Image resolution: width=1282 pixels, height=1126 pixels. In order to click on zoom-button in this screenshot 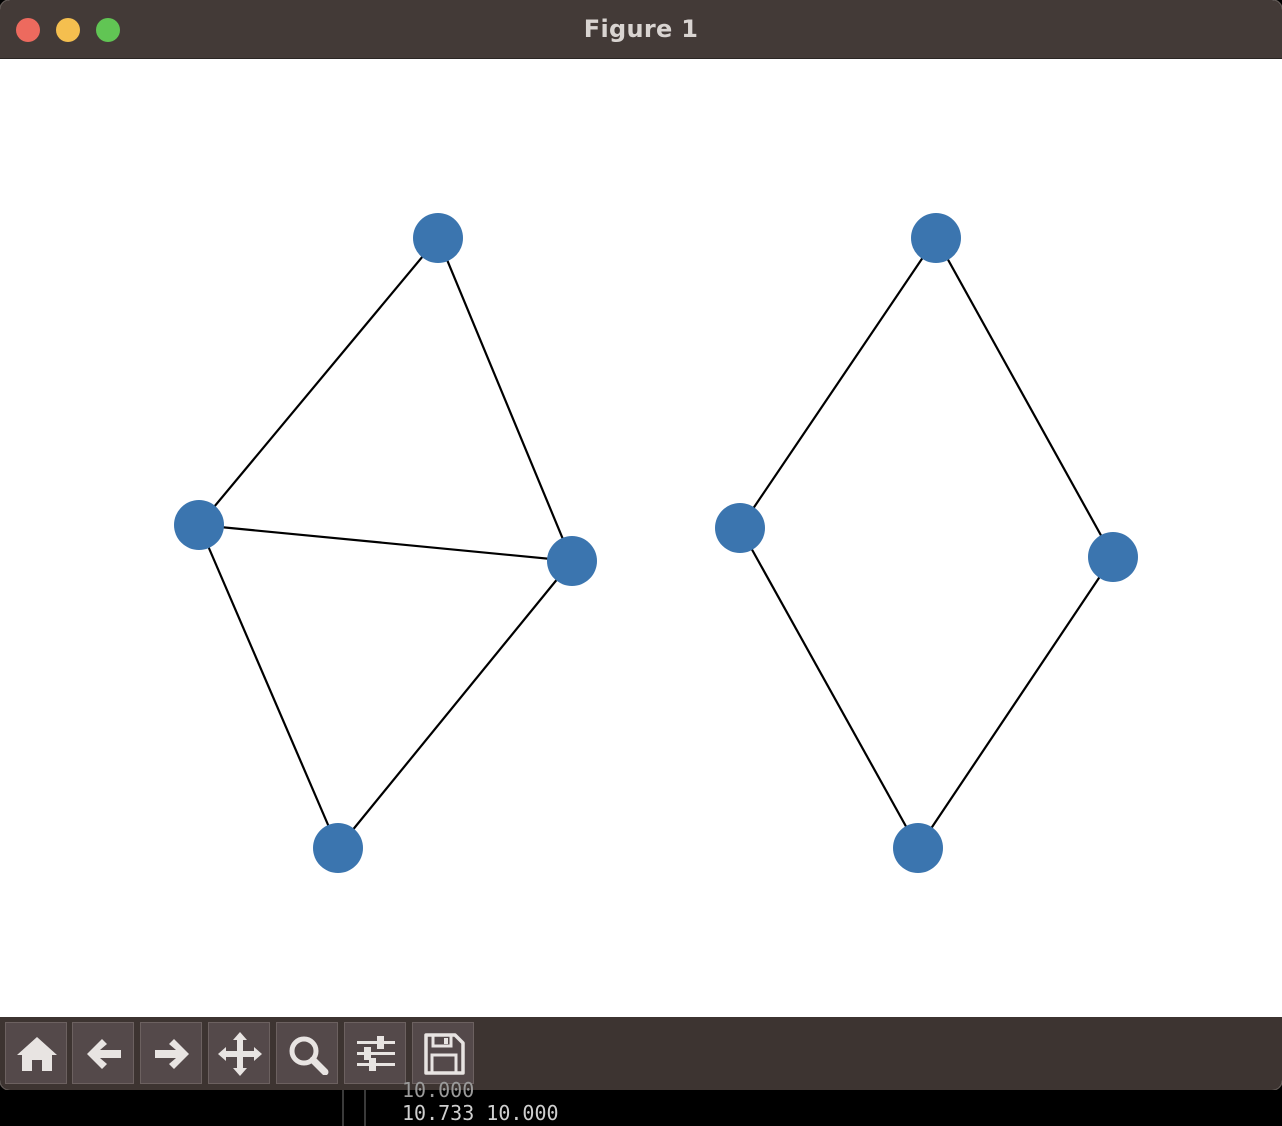, I will do `click(307, 1053)`.